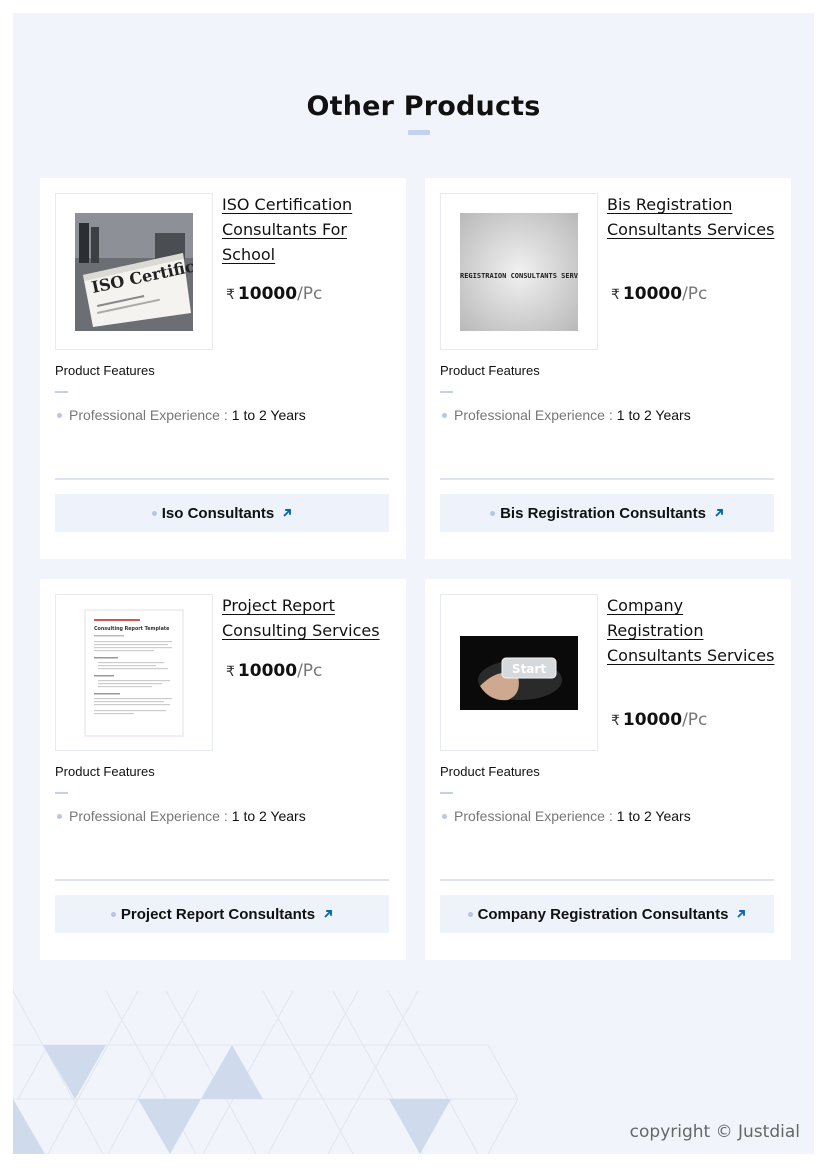 This screenshot has width=827, height=1170. I want to click on photo-text: Consulting Report Template, so click(132, 629).